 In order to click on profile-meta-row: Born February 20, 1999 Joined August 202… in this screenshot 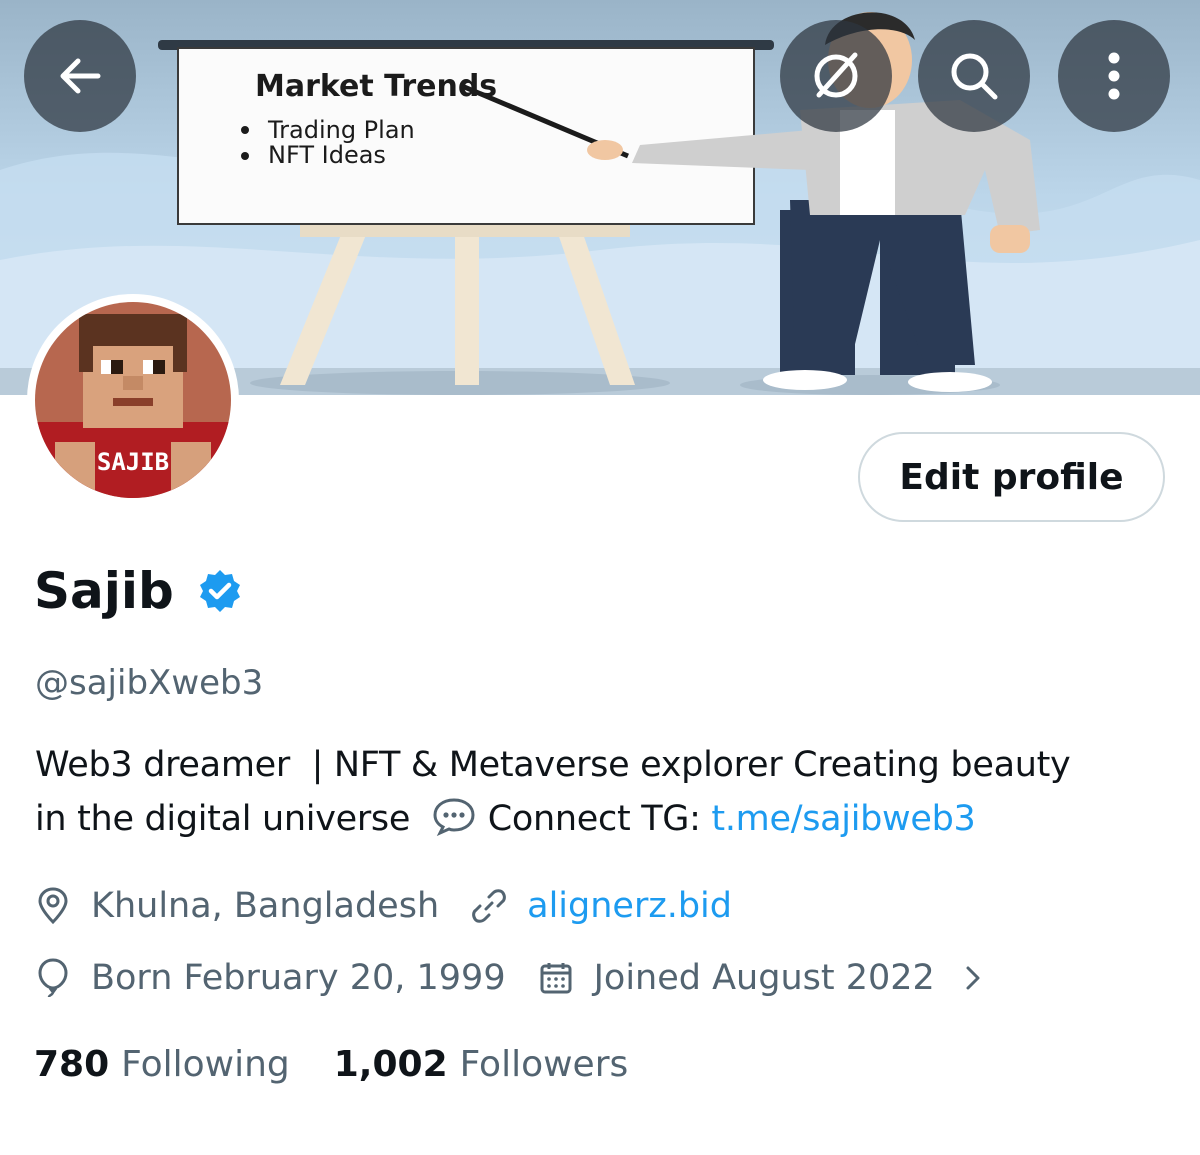, I will do `click(509, 978)`.